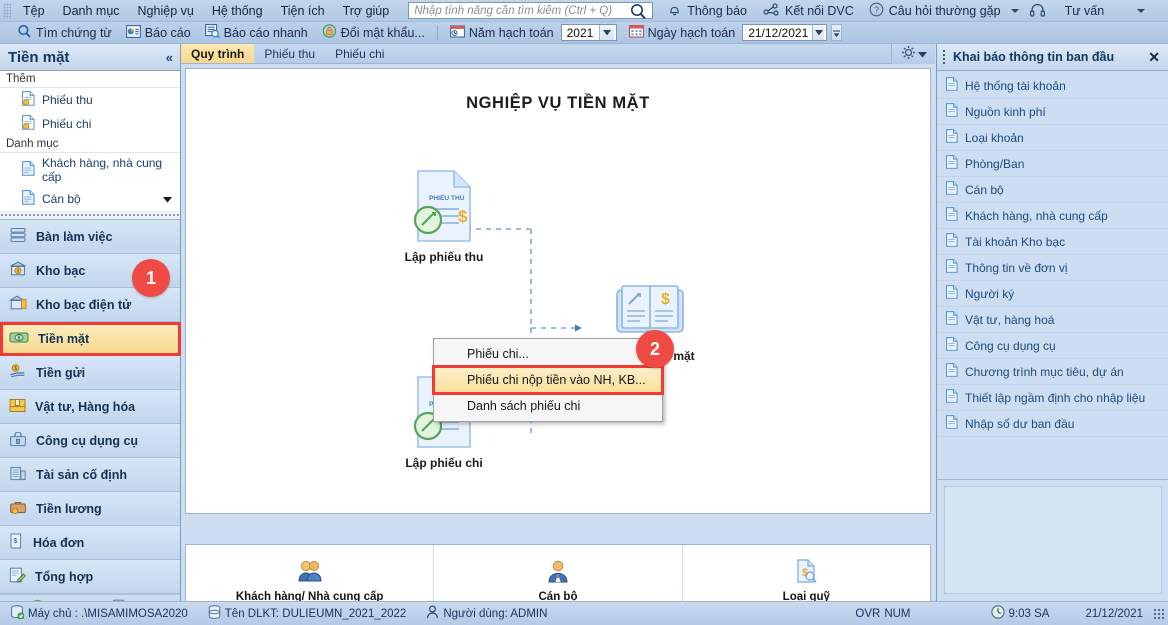 The height and width of the screenshot is (625, 1168). I want to click on customers-icon, so click(310, 572).